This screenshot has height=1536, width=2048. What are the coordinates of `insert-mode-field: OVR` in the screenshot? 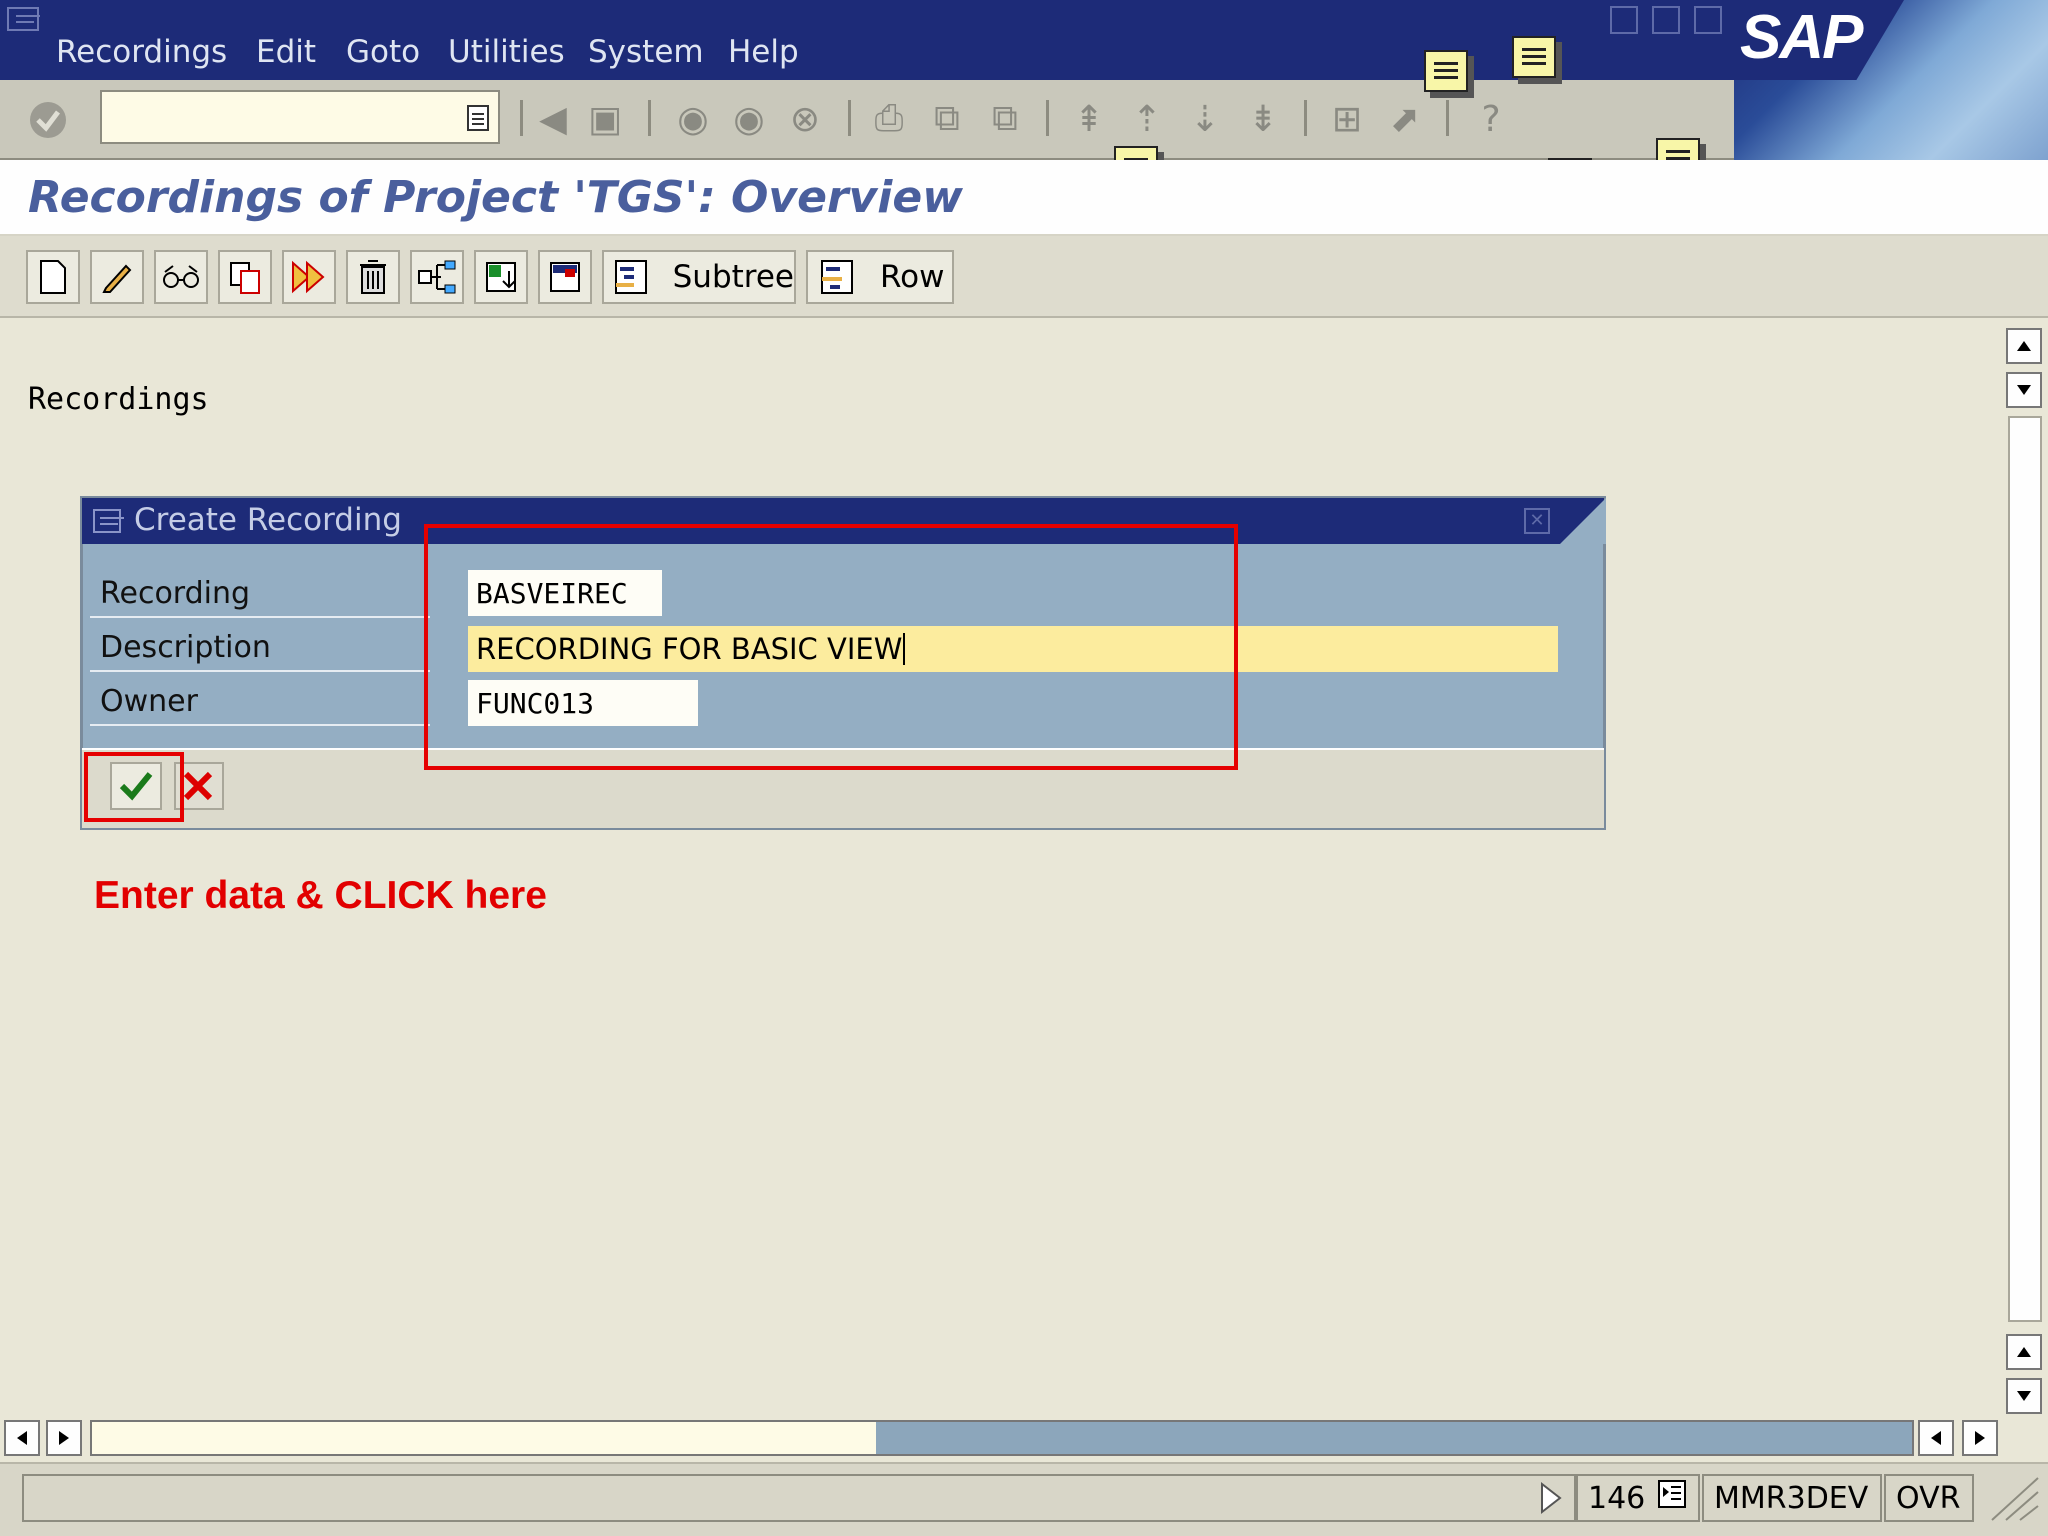 It's located at (1929, 1498).